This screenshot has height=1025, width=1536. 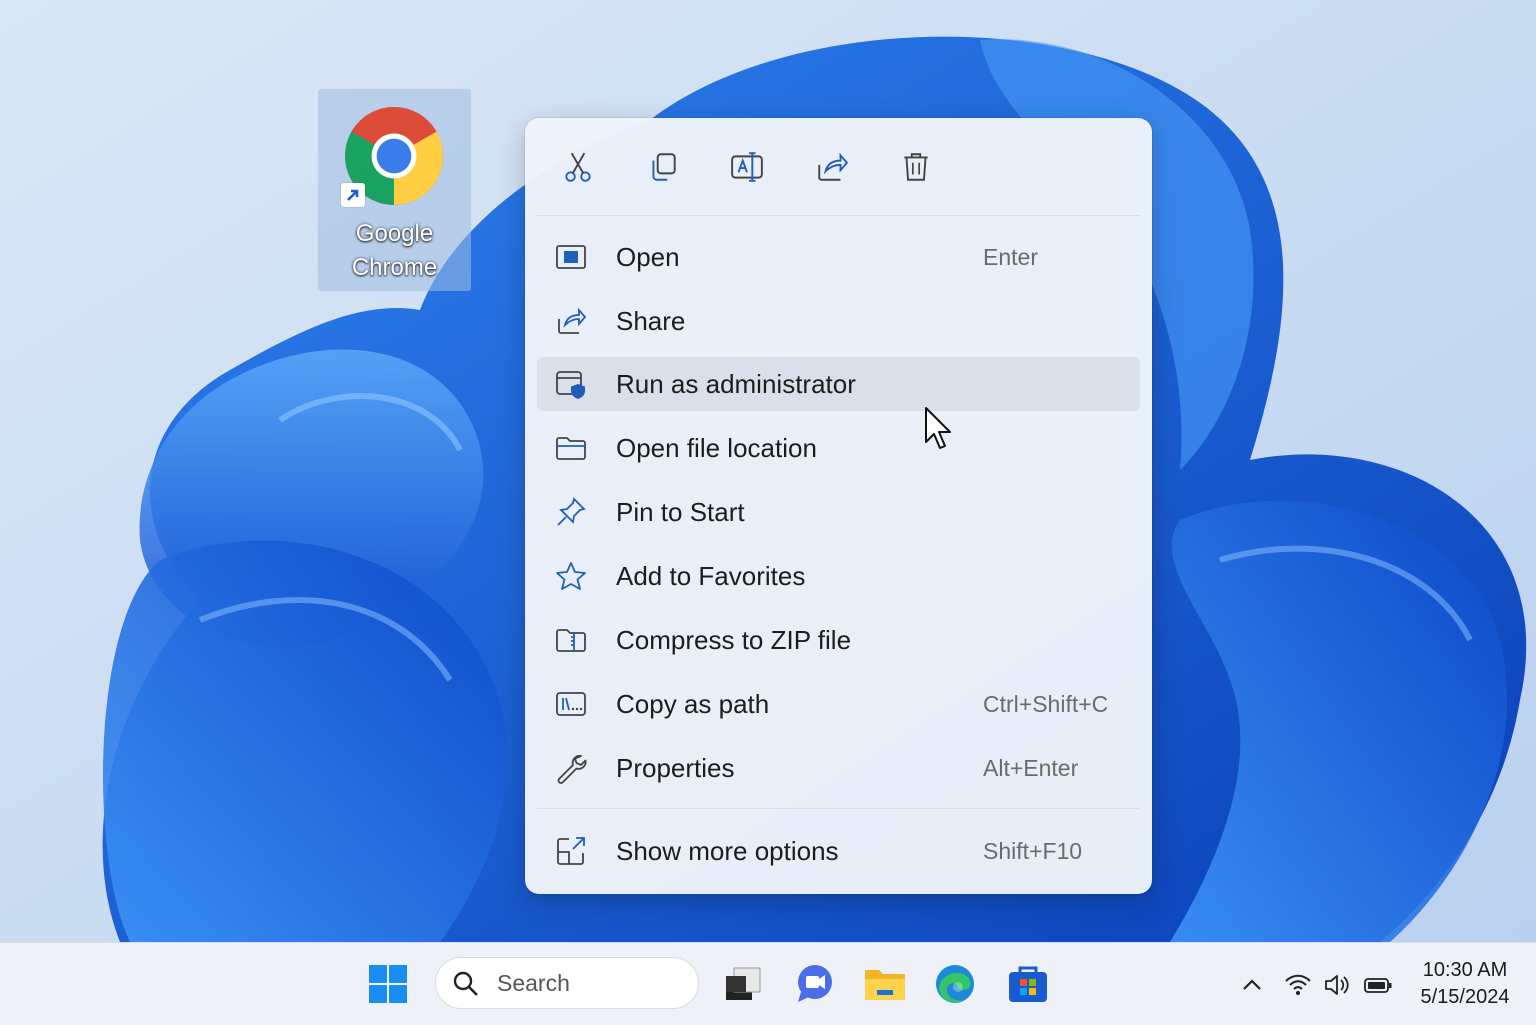 What do you see at coordinates (736, 384) in the screenshot?
I see `menu-item-label: Run as administrator` at bounding box center [736, 384].